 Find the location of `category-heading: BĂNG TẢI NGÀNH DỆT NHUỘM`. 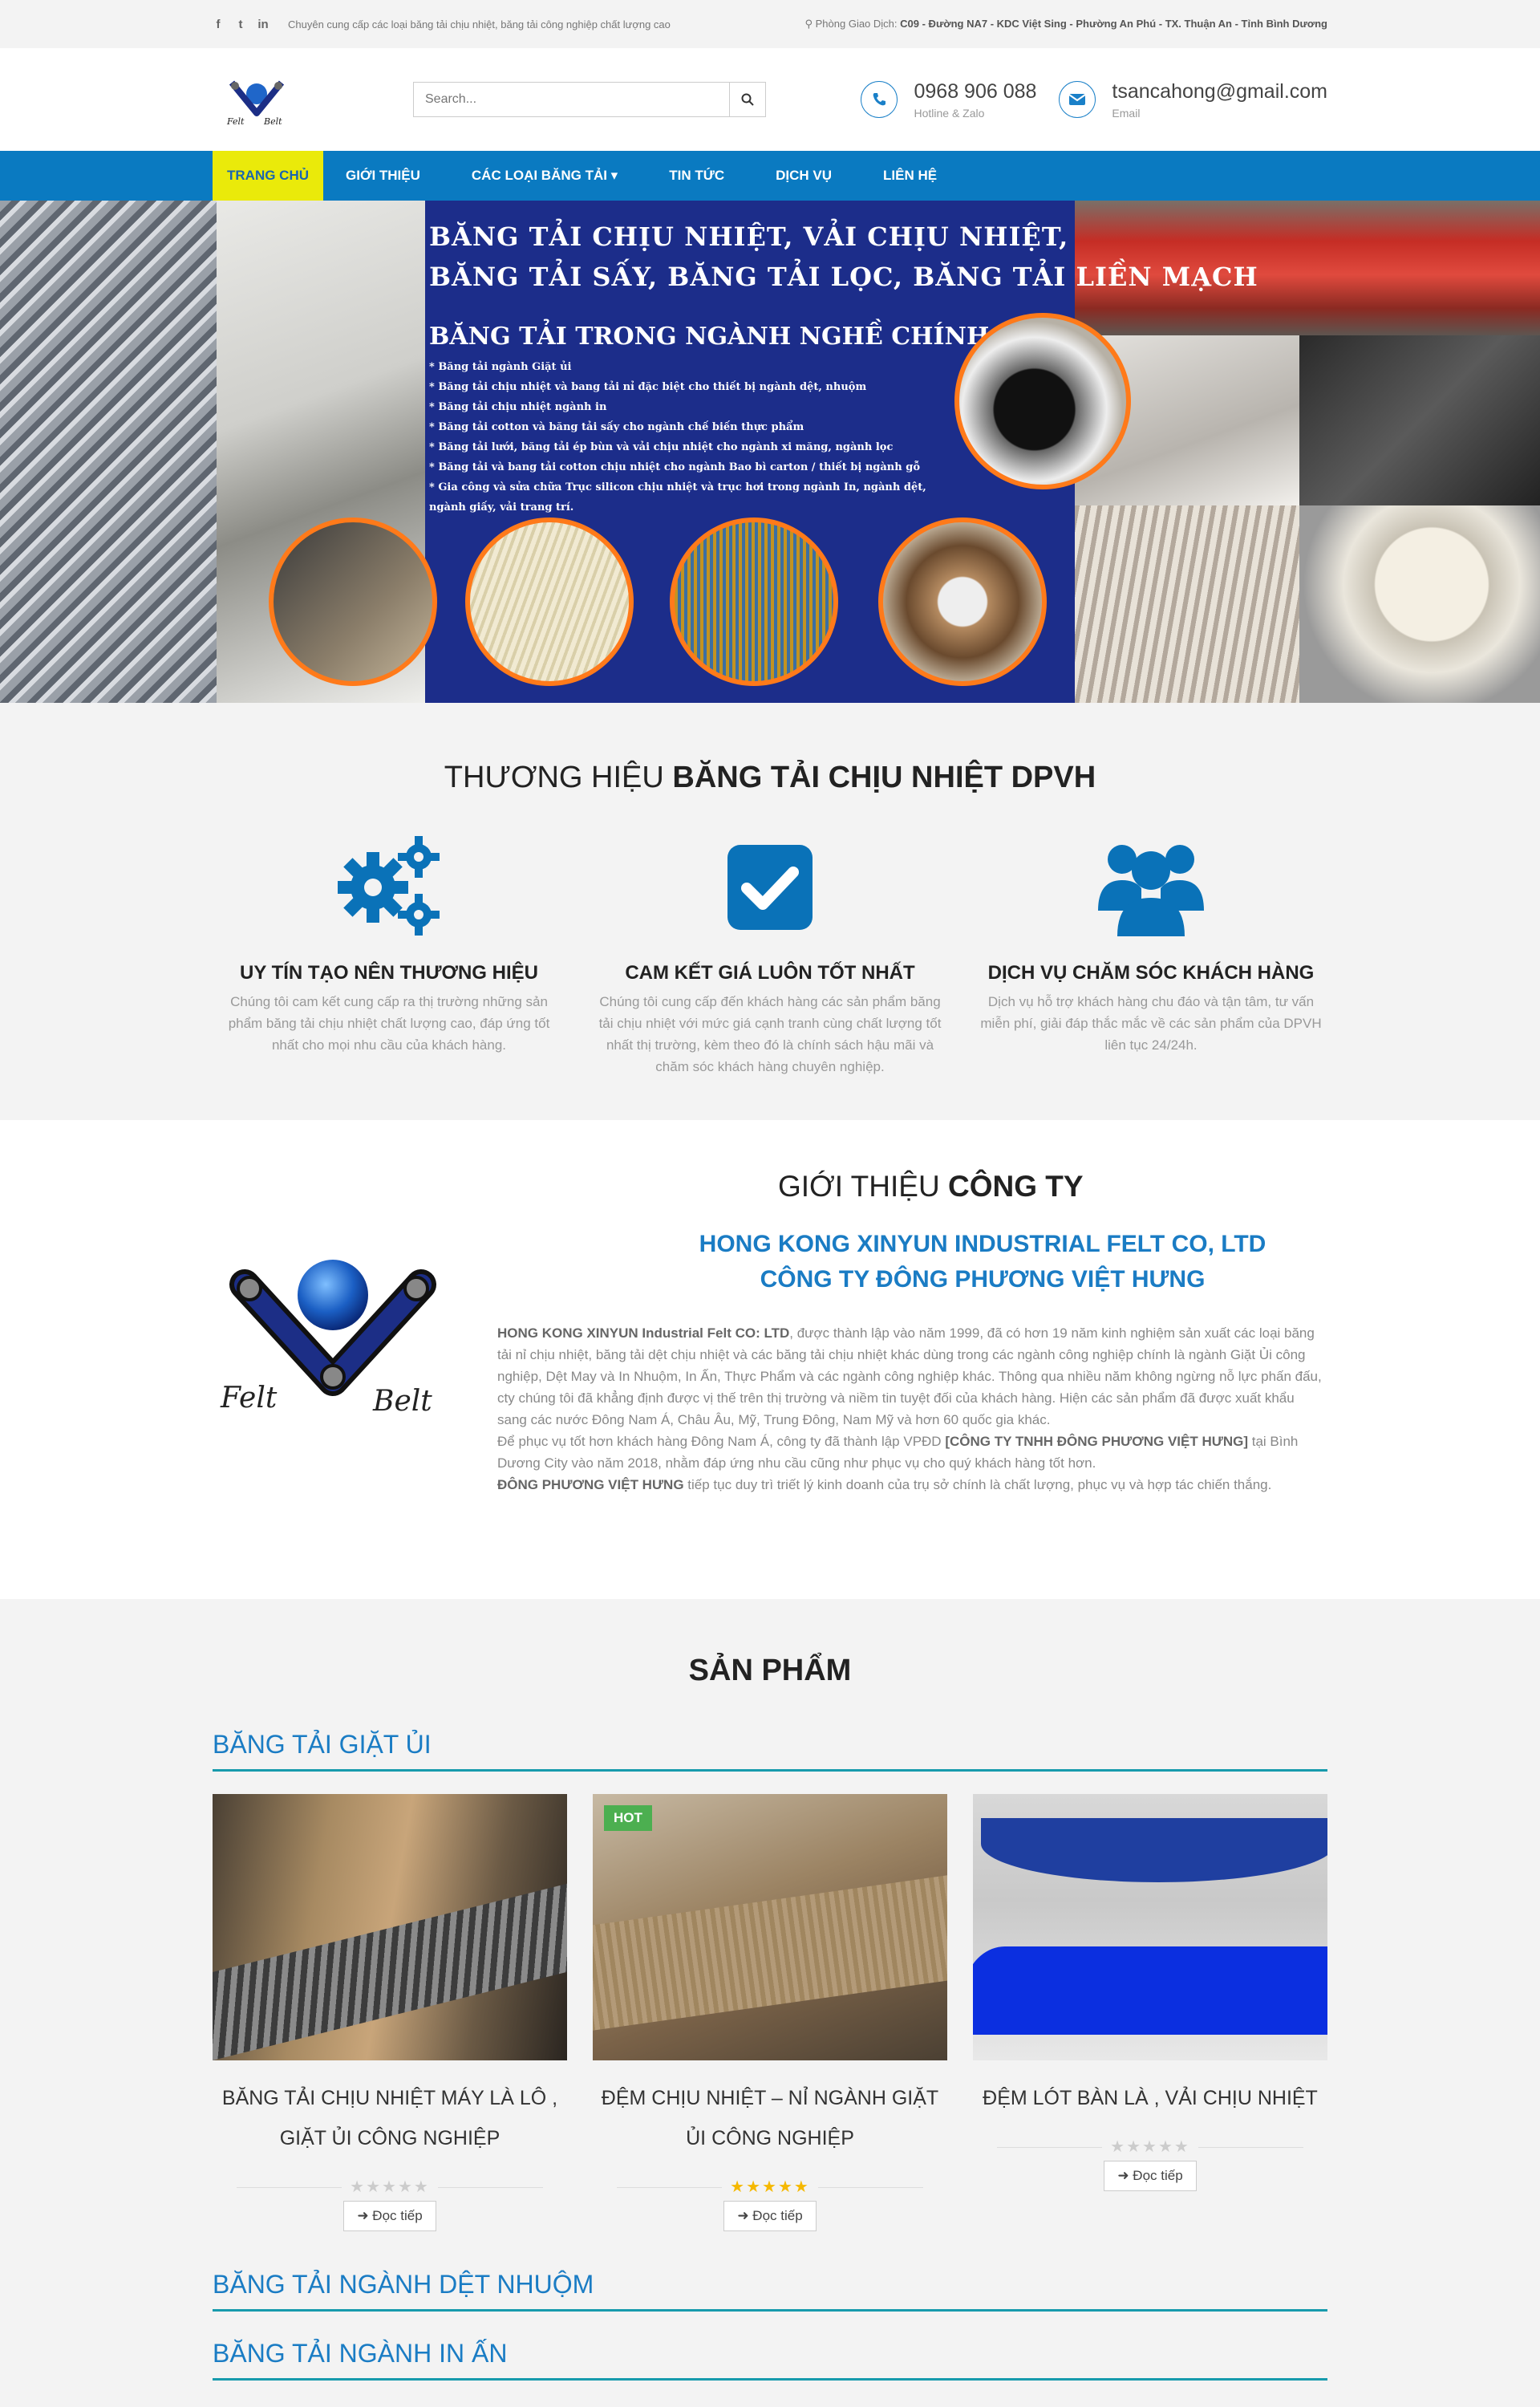

category-heading: BĂNG TẢI NGÀNH DỆT NHUỘM is located at coordinates (770, 2291).